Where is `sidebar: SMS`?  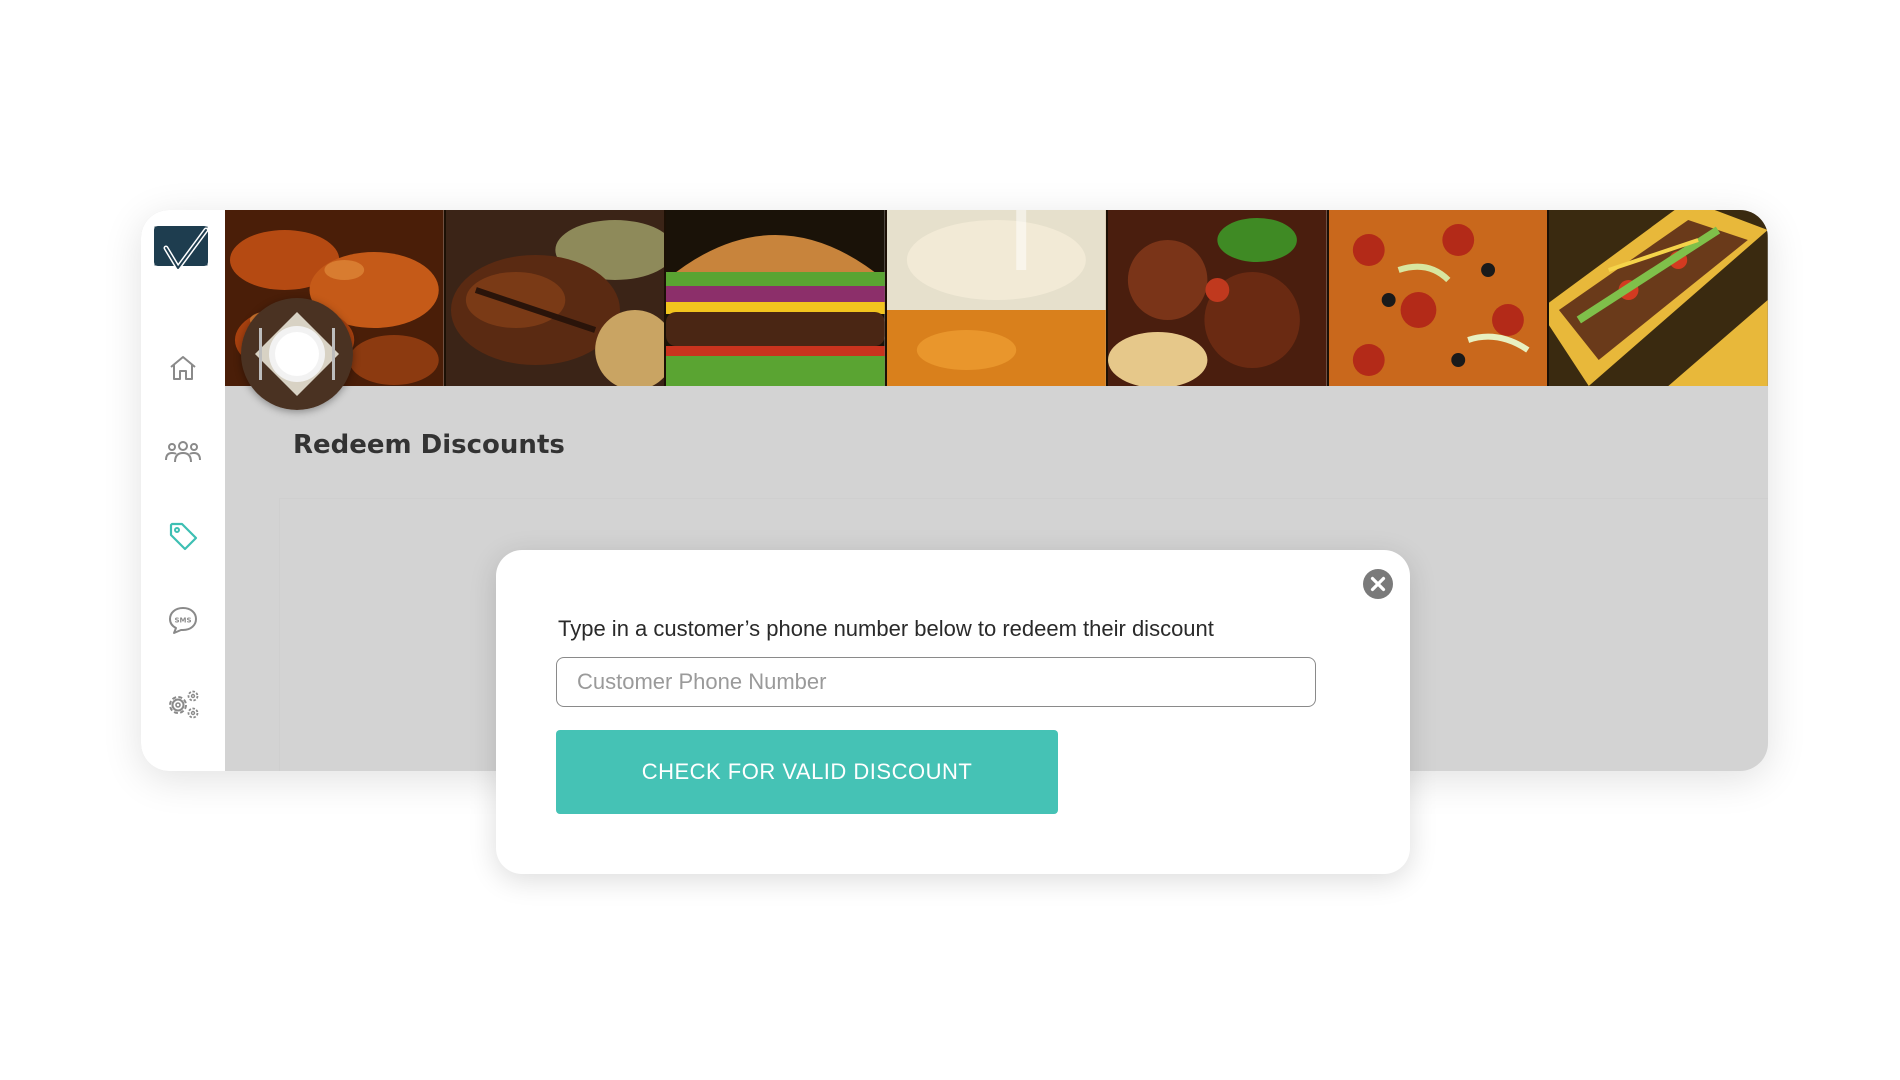
sidebar: SMS is located at coordinates (183, 490).